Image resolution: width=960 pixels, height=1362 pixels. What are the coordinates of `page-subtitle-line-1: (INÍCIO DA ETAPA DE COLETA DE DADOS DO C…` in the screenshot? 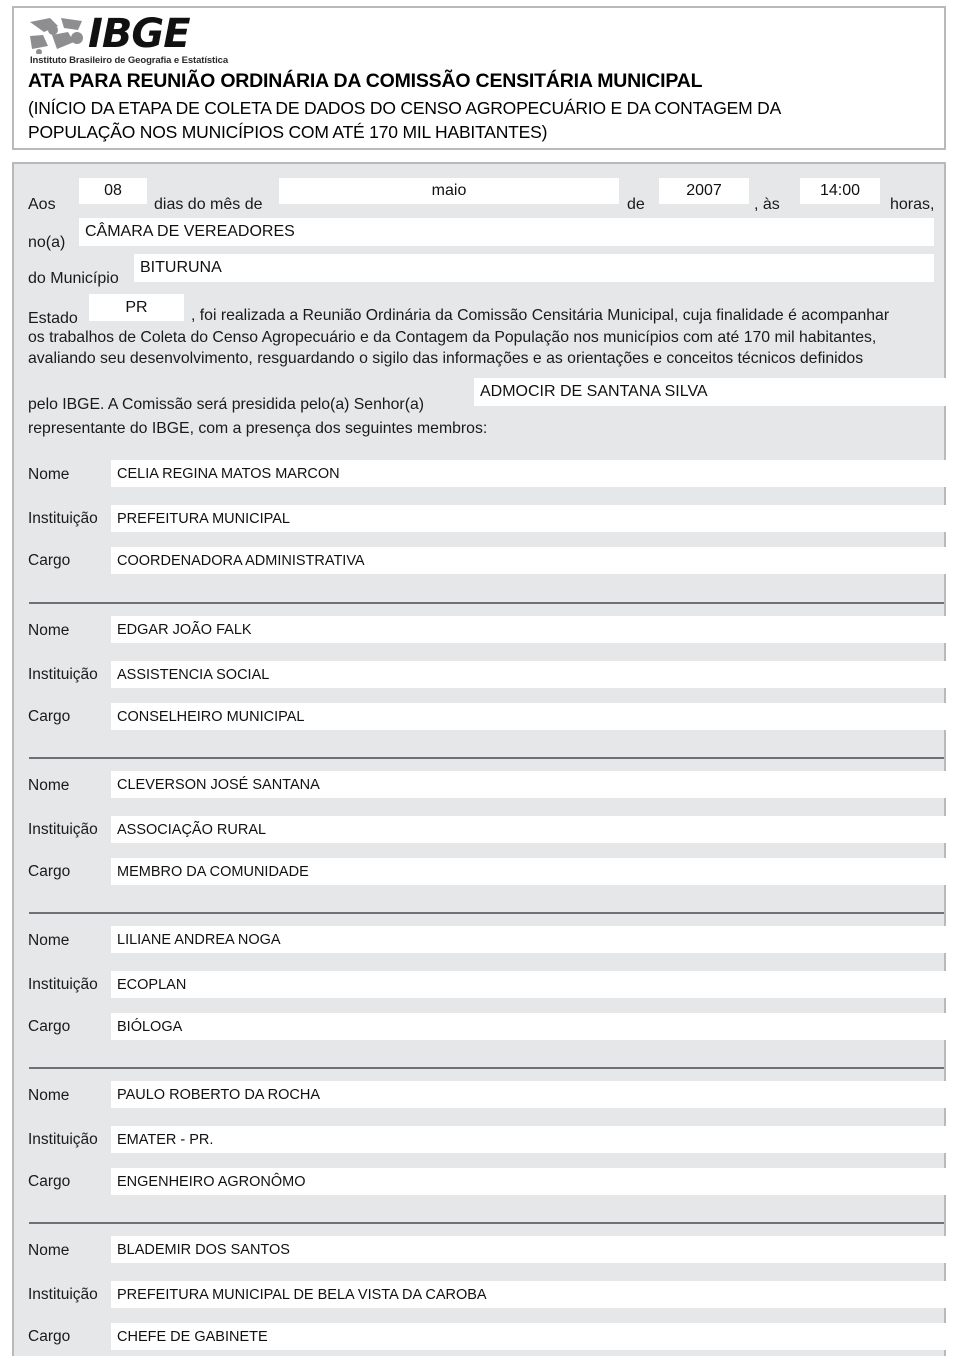 It's located at (405, 108).